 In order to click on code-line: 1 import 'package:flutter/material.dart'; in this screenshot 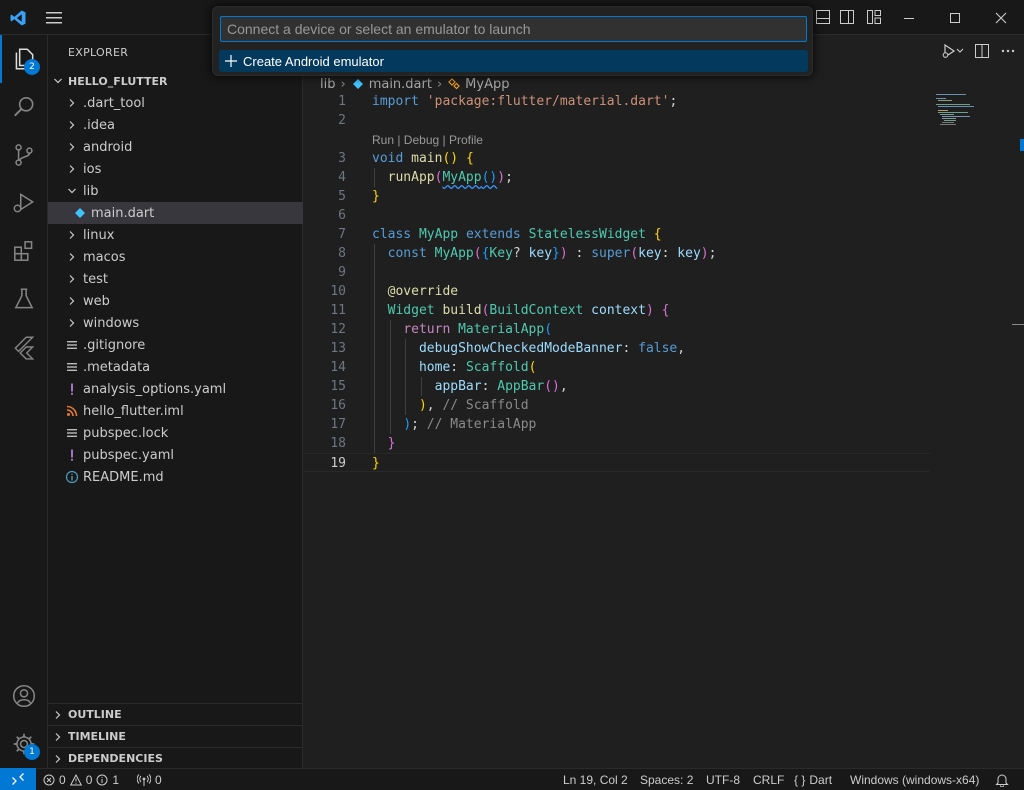, I will do `click(624, 101)`.